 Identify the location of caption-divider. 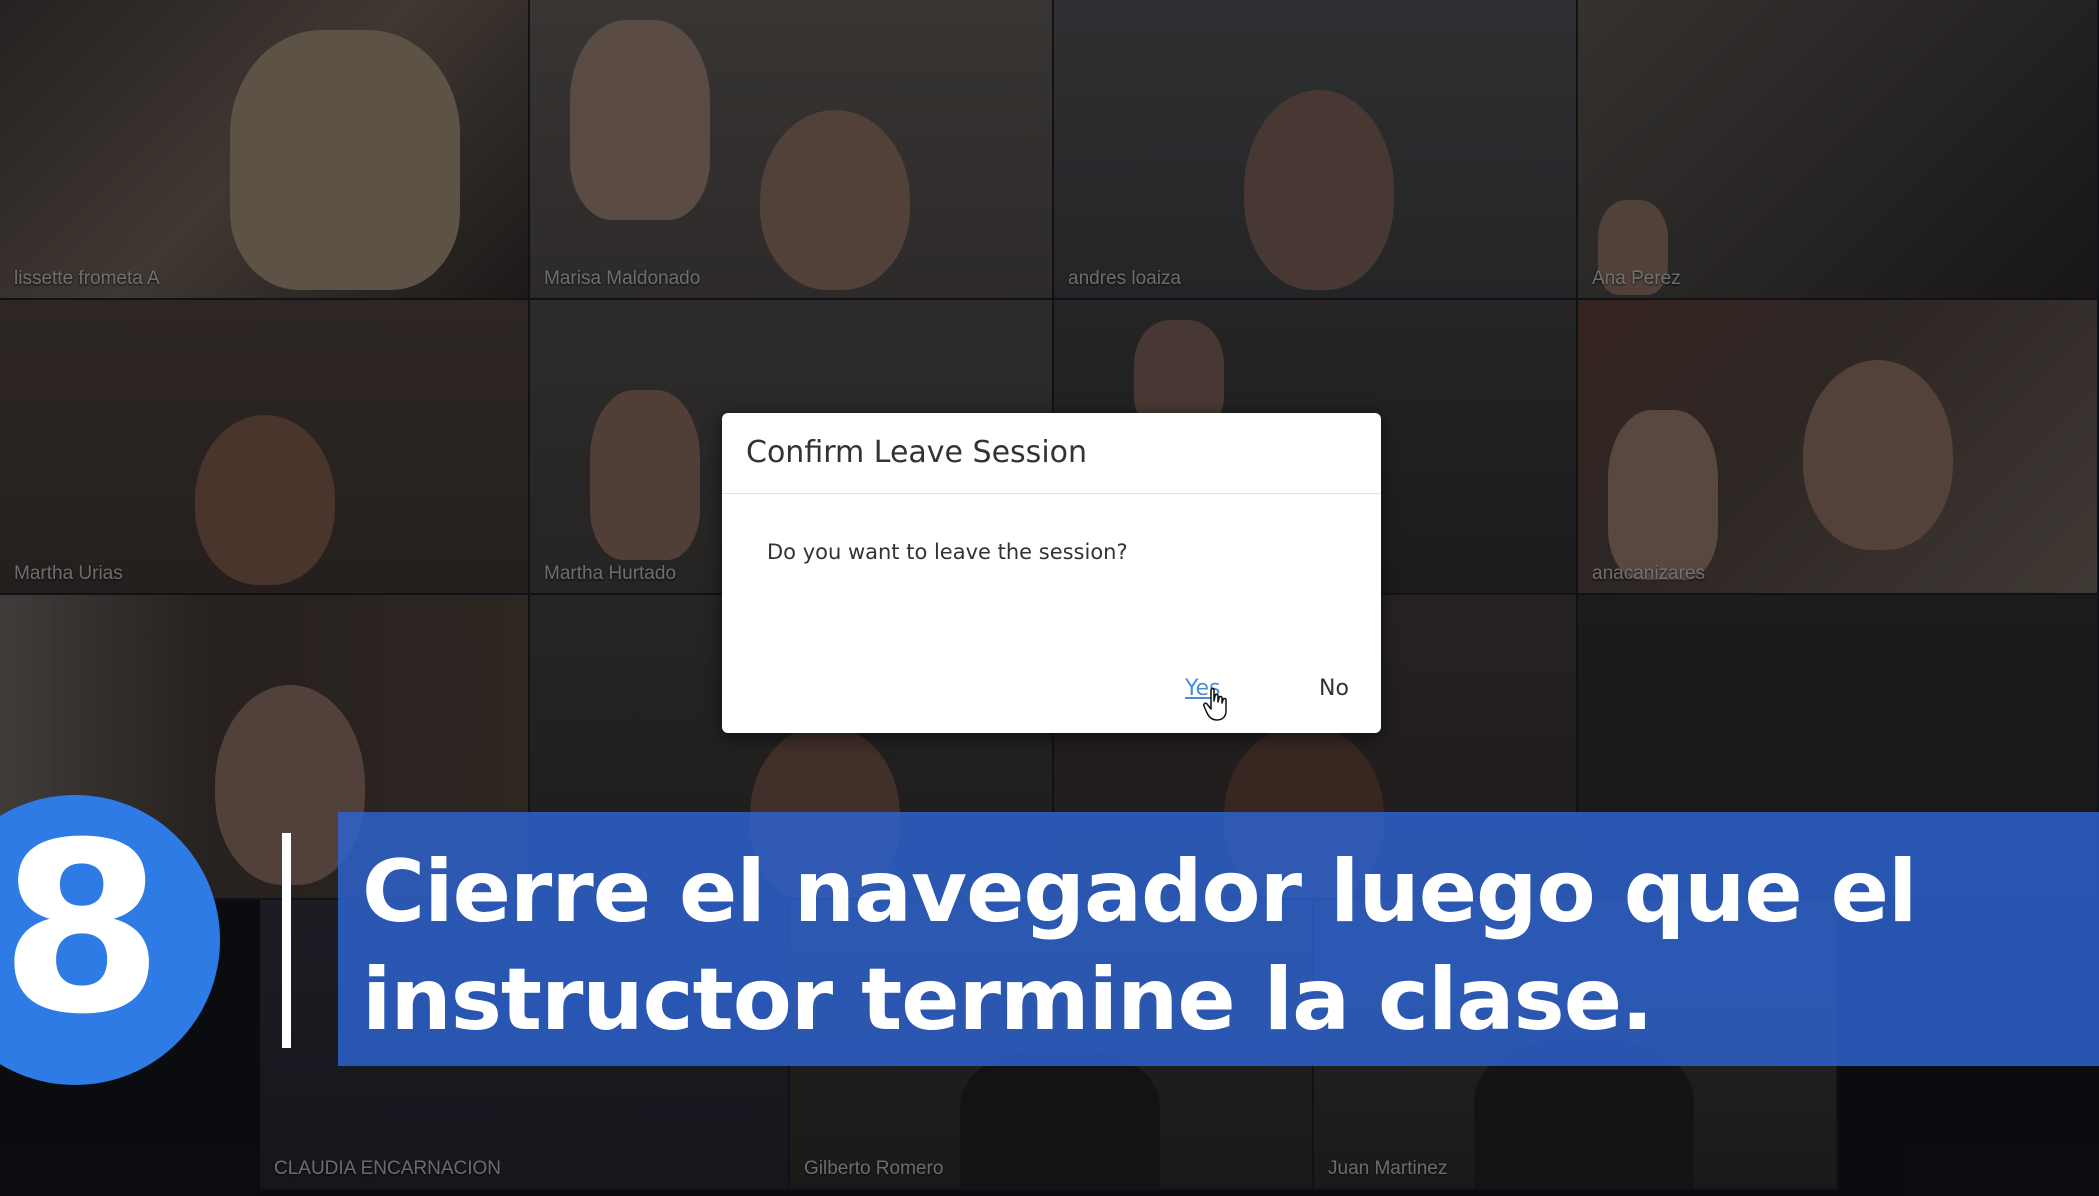
(286, 940).